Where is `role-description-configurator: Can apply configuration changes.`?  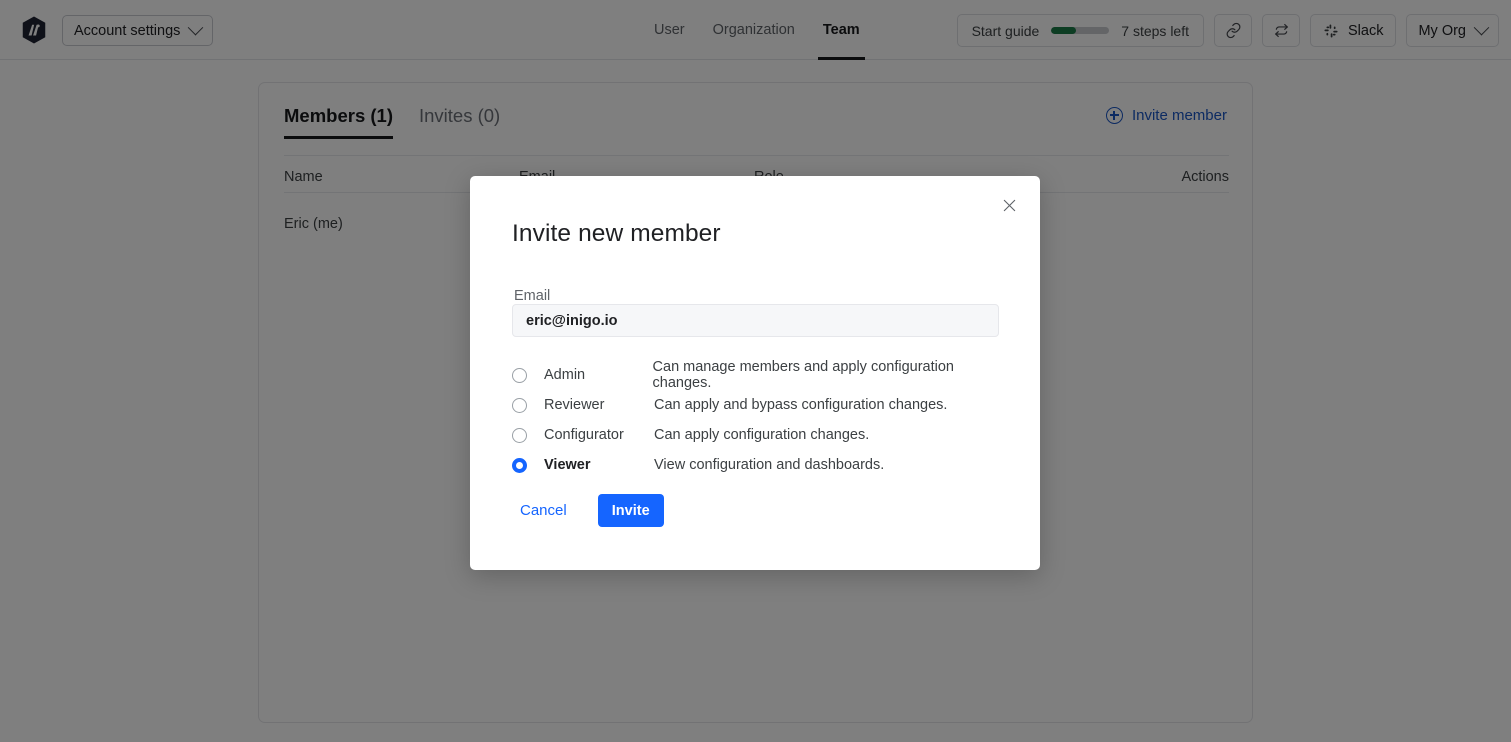 role-description-configurator: Can apply configuration changes. is located at coordinates (762, 435).